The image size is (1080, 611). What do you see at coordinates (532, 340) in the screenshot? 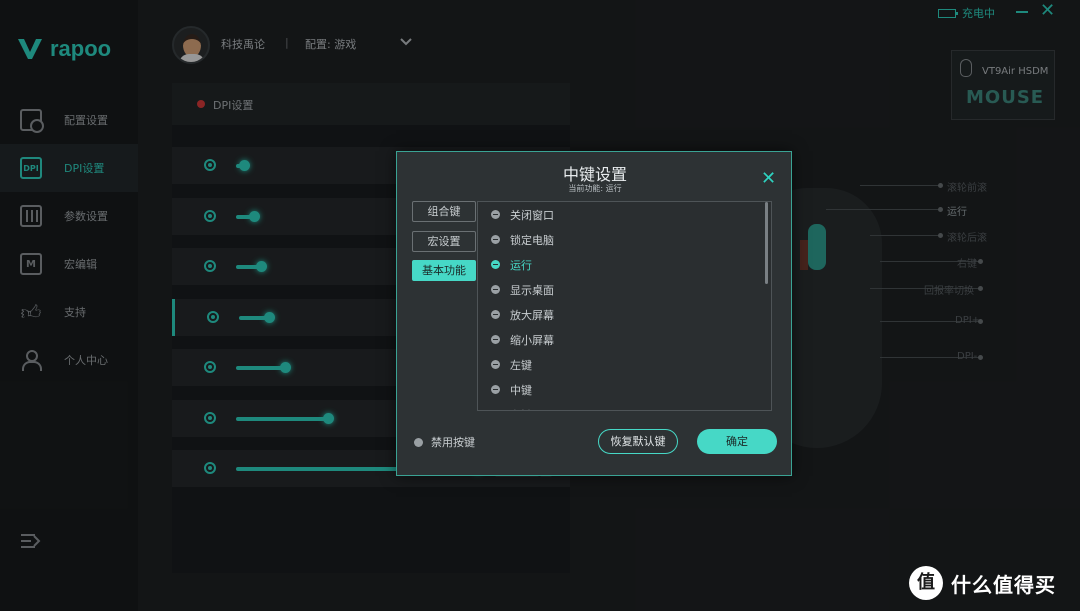
I see `function-label: 缩小屏幕` at bounding box center [532, 340].